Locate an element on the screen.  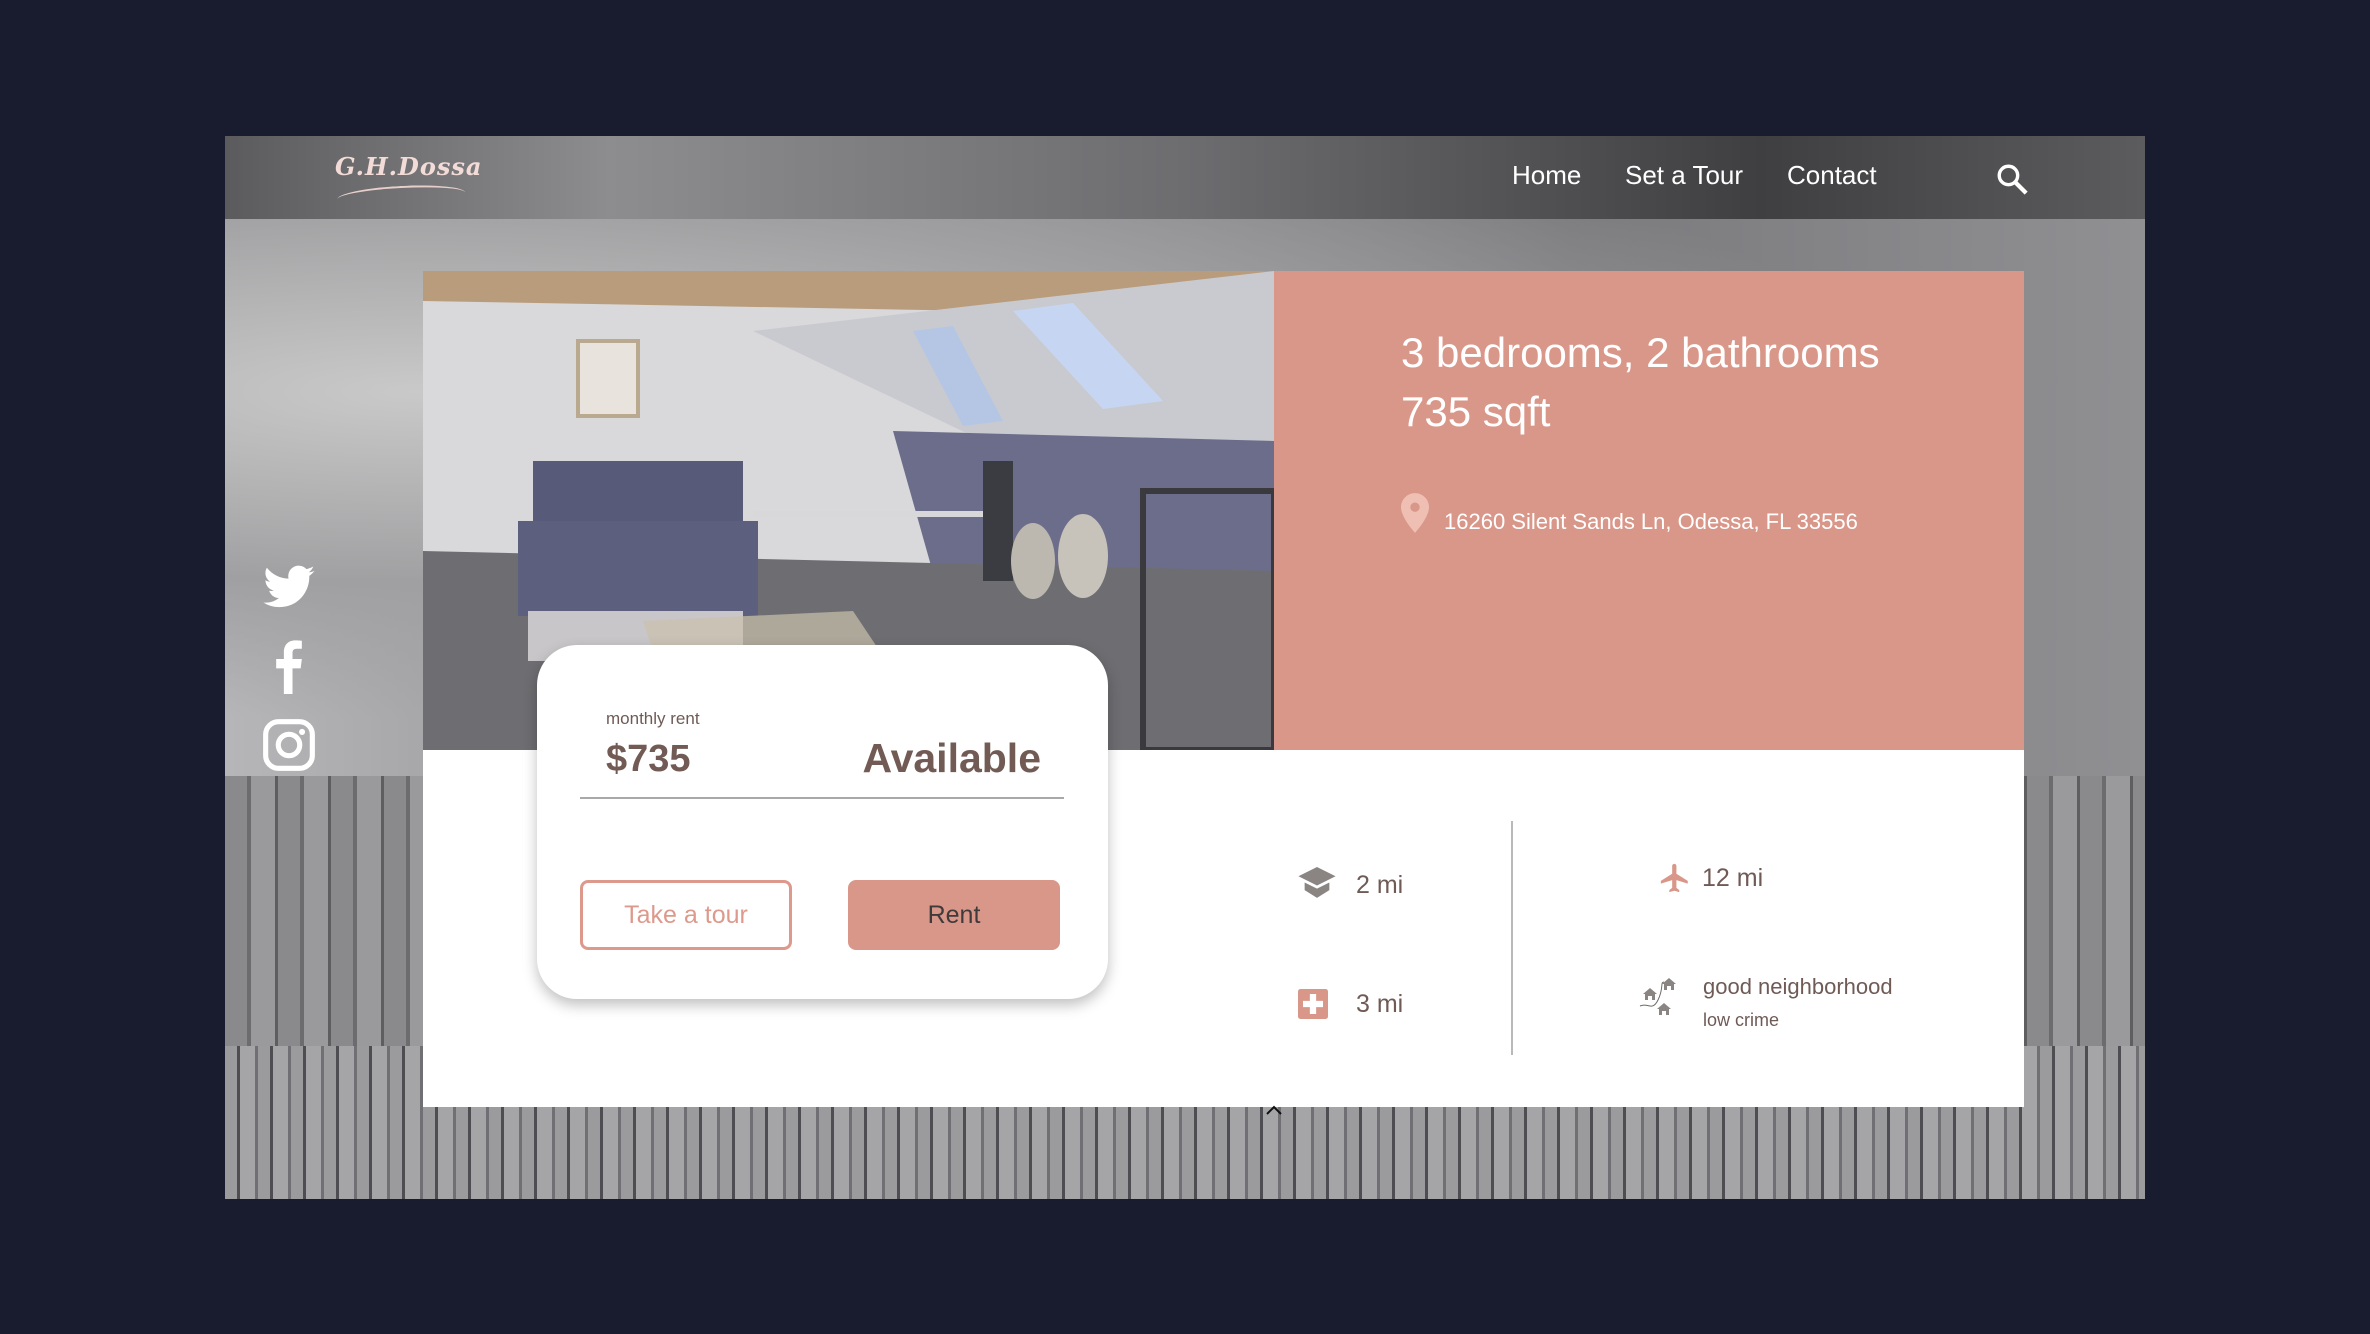
graduation-cap-icon is located at coordinates (1317, 882).